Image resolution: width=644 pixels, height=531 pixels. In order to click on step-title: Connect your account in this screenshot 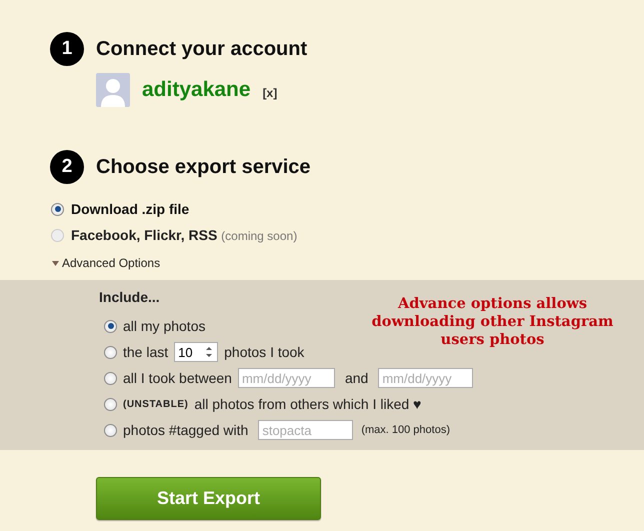, I will do `click(202, 49)`.